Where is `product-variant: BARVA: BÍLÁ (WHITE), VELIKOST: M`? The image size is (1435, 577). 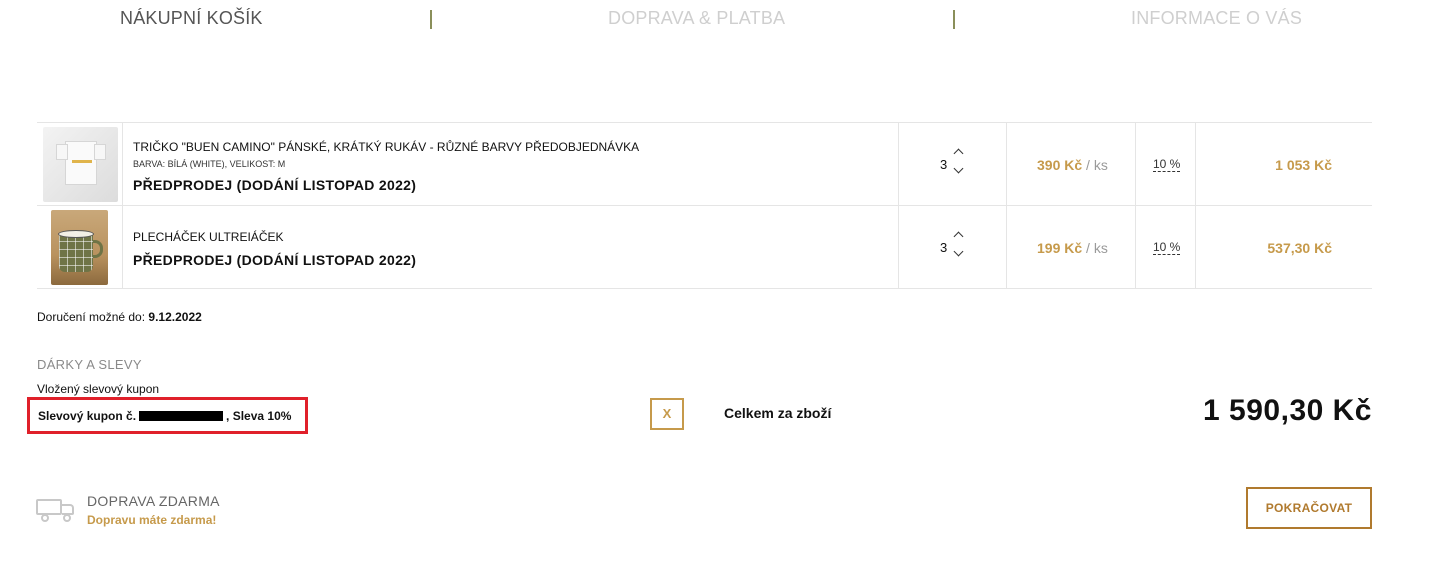
product-variant: BARVA: BÍLÁ (WHITE), VELIKOST: M is located at coordinates (209, 164).